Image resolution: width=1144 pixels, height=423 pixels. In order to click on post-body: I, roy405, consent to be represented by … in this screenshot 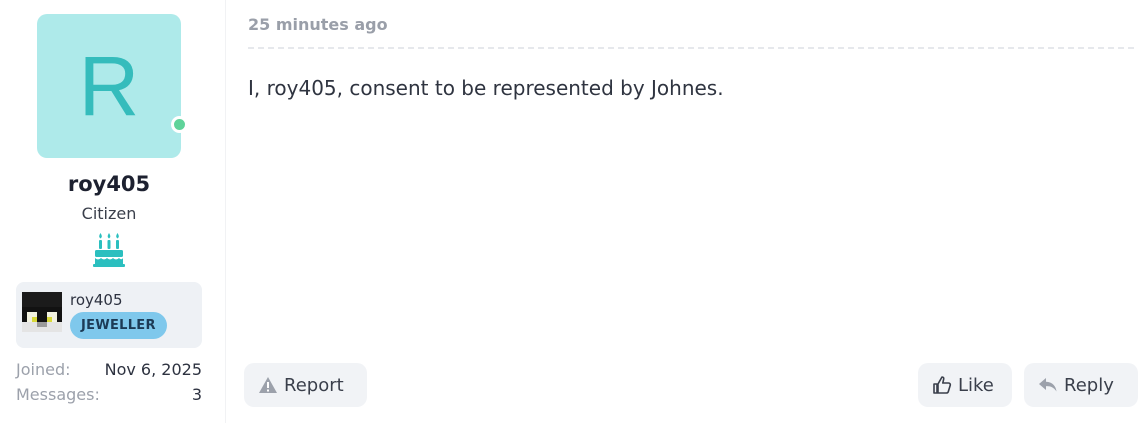, I will do `click(486, 88)`.